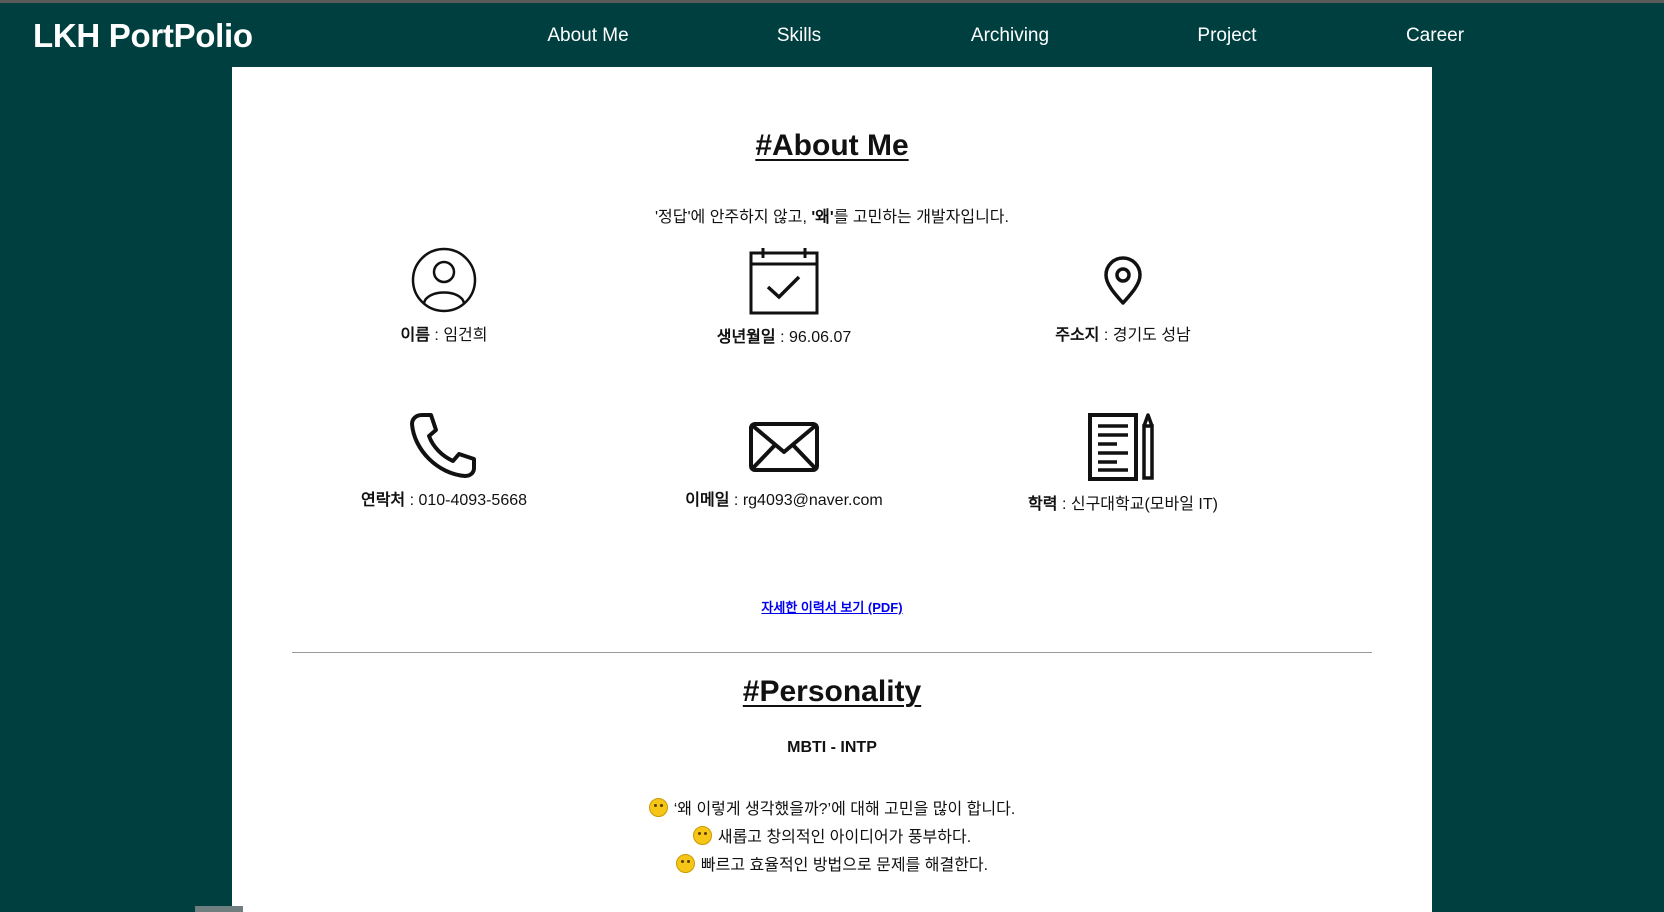 This screenshot has width=1664, height=912. I want to click on info-label: 연락처, so click(383, 500).